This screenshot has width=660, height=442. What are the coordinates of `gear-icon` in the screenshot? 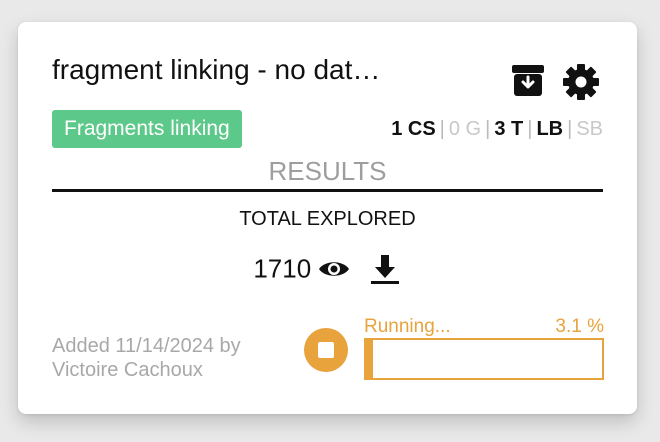 It's located at (581, 82).